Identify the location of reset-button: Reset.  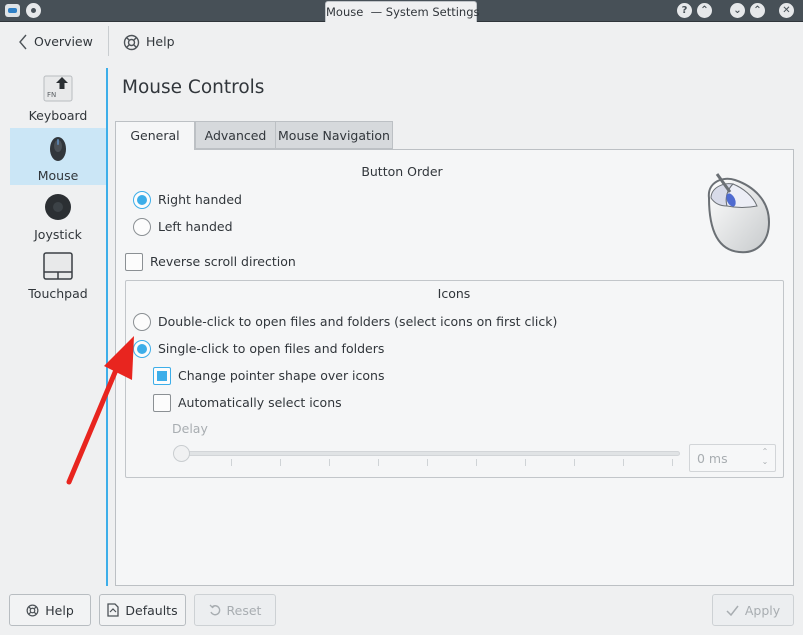
(235, 610).